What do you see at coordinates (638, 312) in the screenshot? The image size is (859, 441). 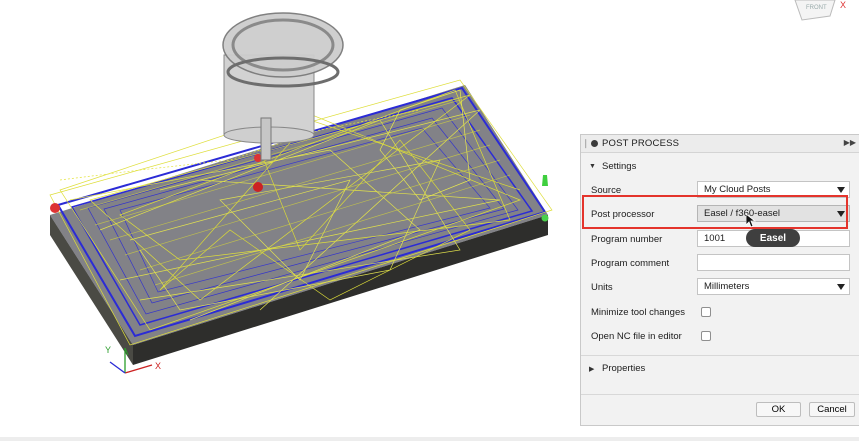 I see `minimize-tool-changes-label: Minimize tool changes` at bounding box center [638, 312].